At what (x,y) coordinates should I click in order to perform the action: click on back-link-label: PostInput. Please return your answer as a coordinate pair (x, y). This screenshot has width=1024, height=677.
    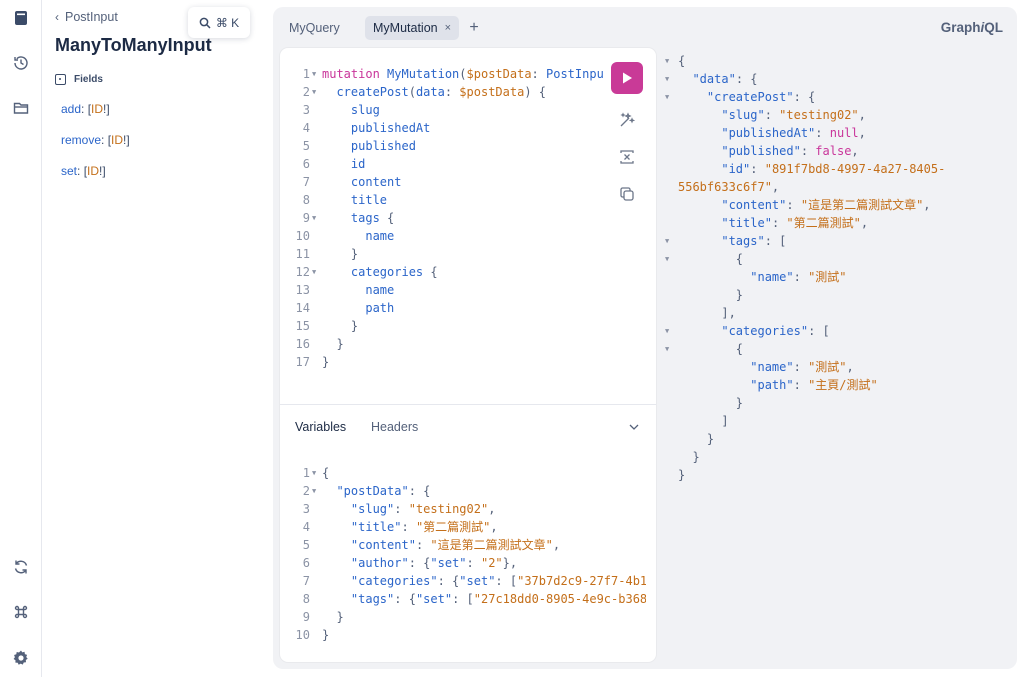
    Looking at the image, I should click on (91, 17).